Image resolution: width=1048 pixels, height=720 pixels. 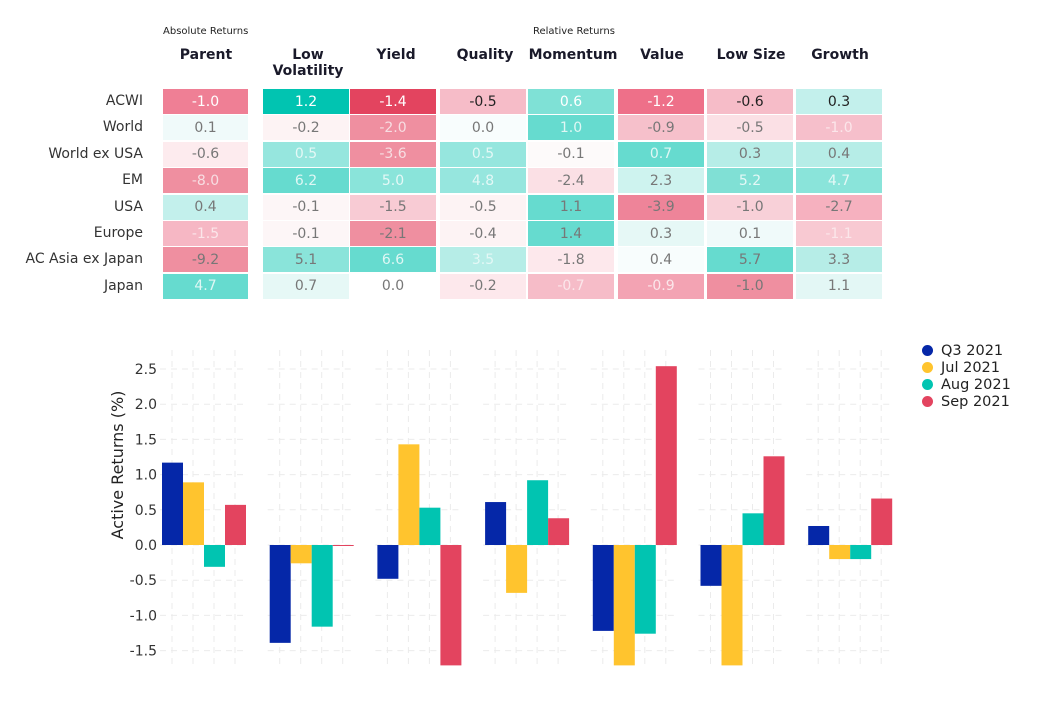 I want to click on y-tick-label: 1.0, so click(x=146, y=476).